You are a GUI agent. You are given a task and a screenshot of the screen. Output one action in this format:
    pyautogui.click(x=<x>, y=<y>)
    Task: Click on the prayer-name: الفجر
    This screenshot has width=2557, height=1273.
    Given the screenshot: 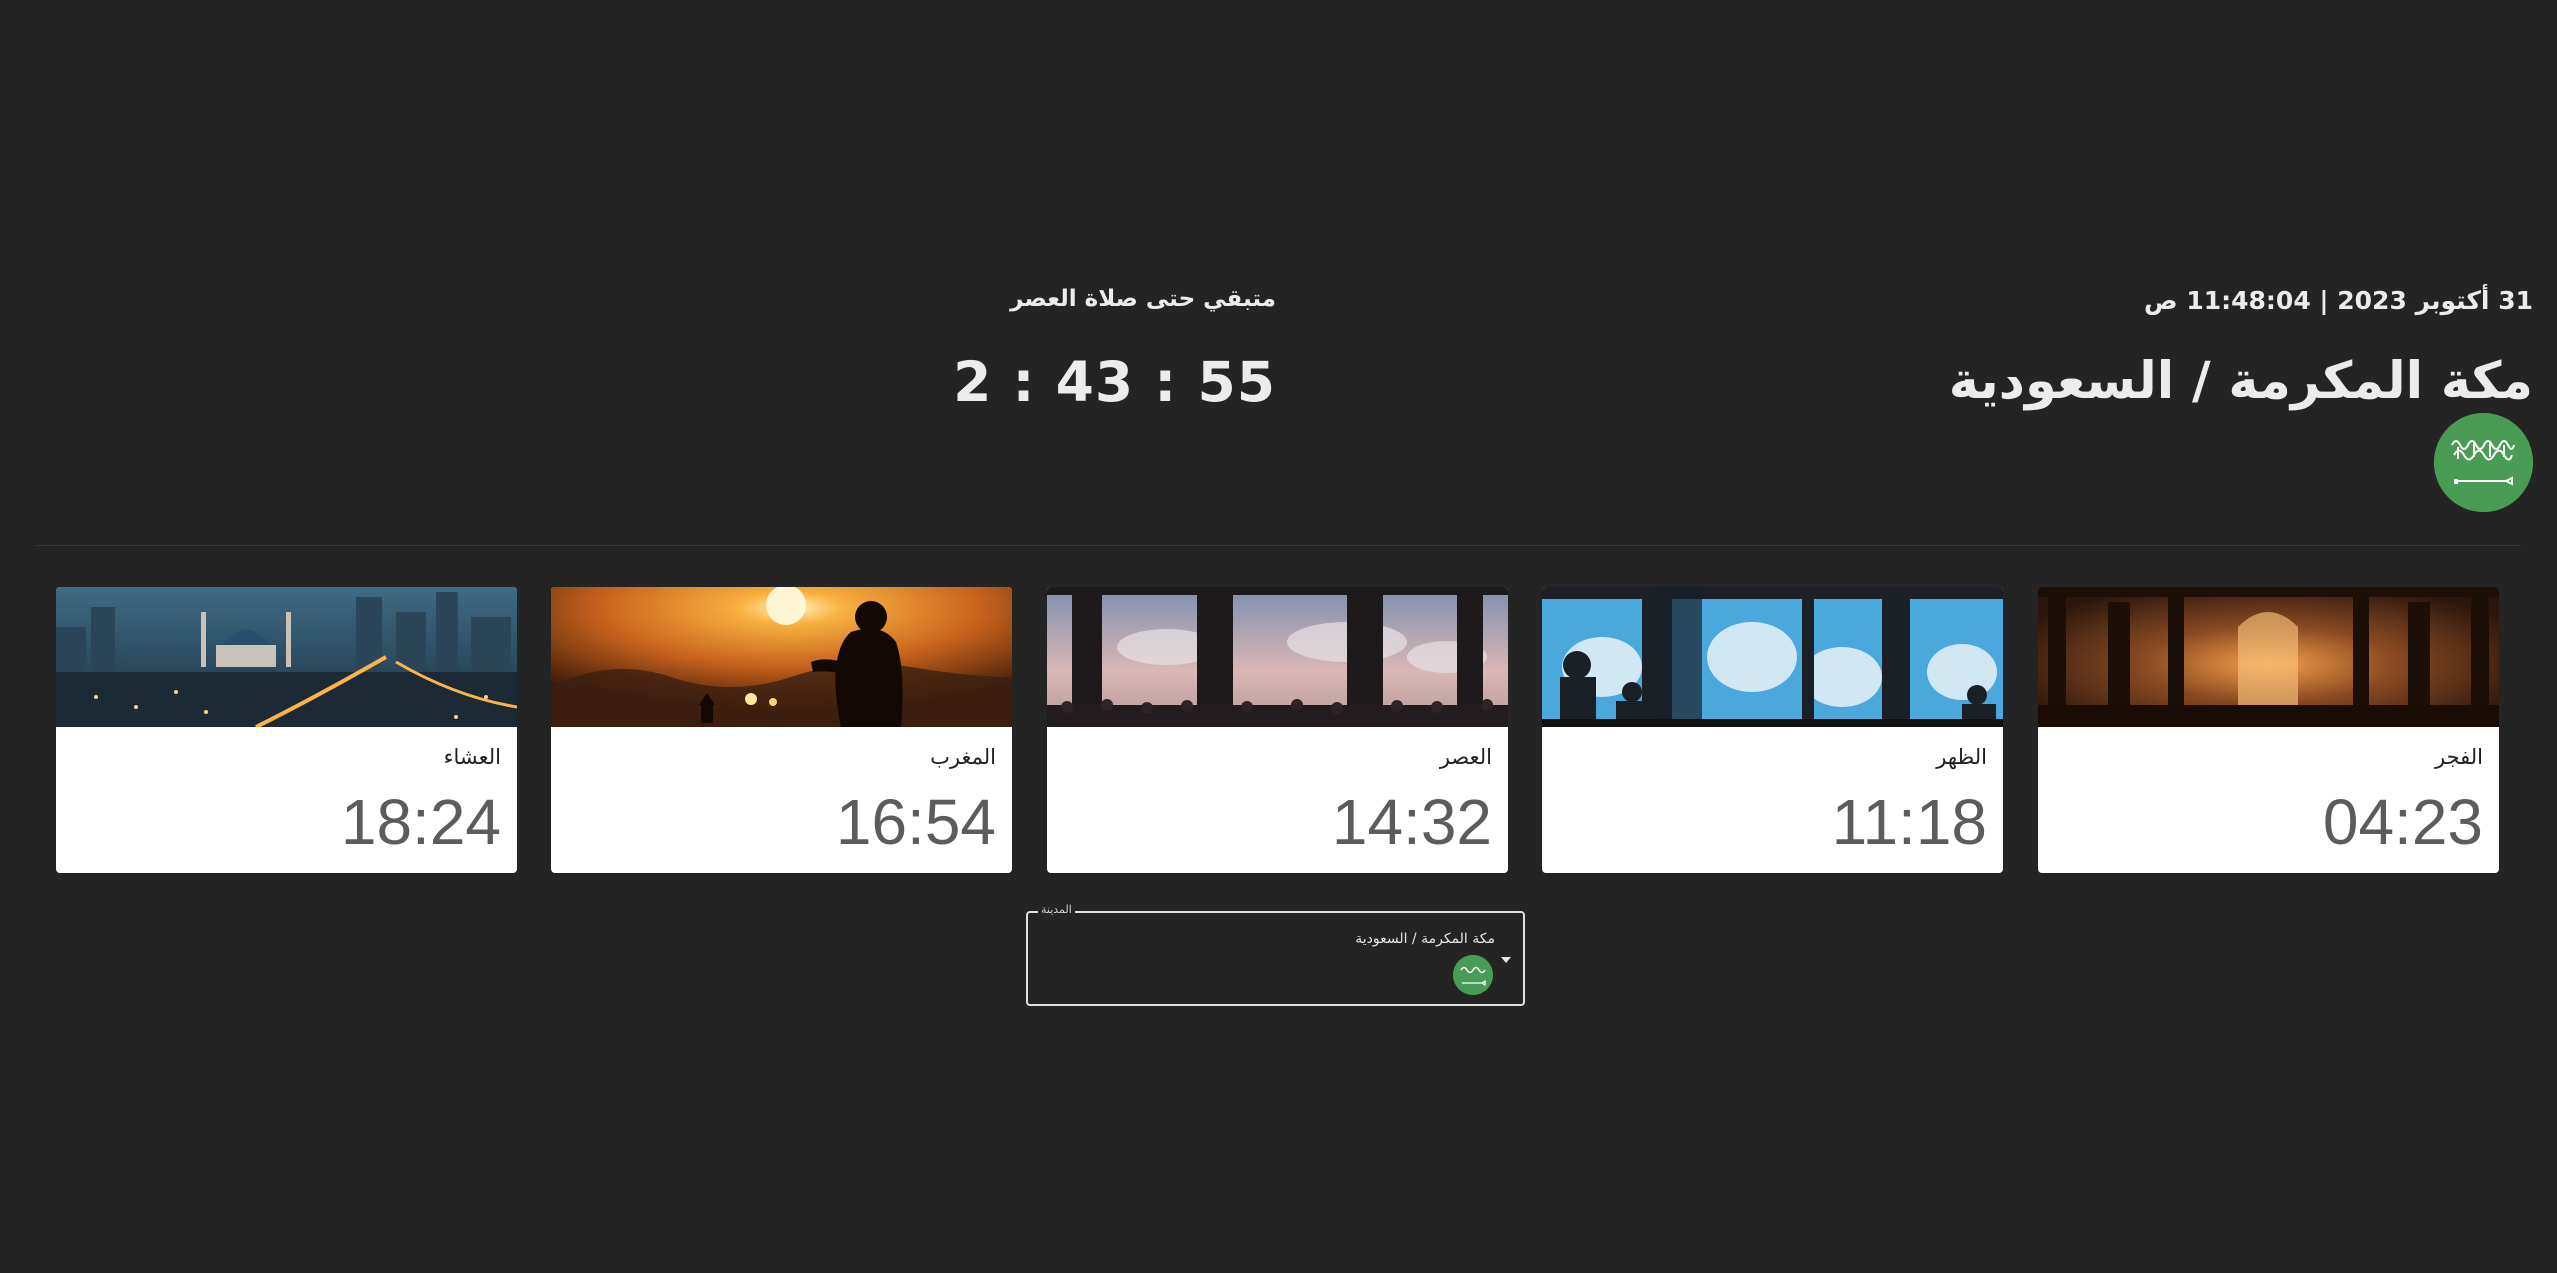 What is the action you would take?
    pyautogui.click(x=2459, y=757)
    